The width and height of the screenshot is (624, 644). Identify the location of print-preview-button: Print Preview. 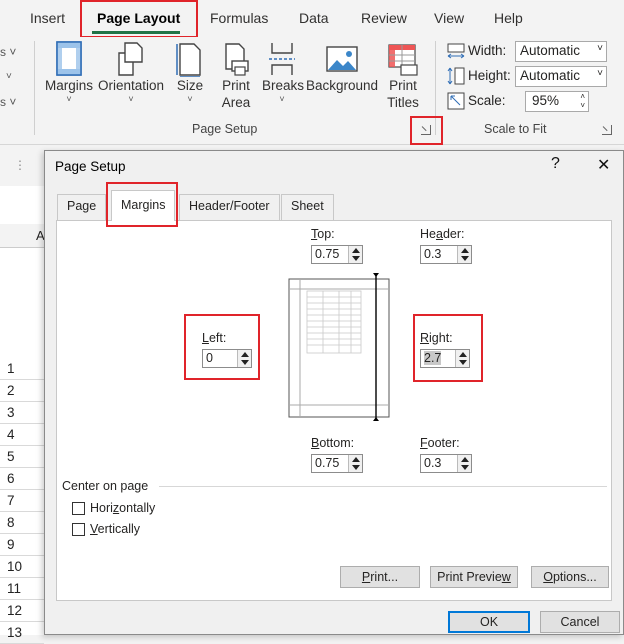
(474, 577).